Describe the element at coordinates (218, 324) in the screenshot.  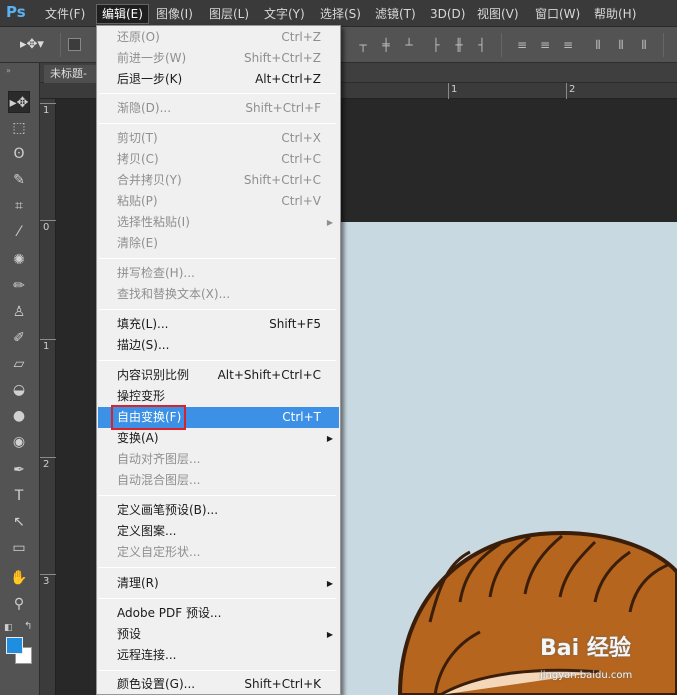
I see `menu-item-fill: 填充(L)... Shift+F5` at that location.